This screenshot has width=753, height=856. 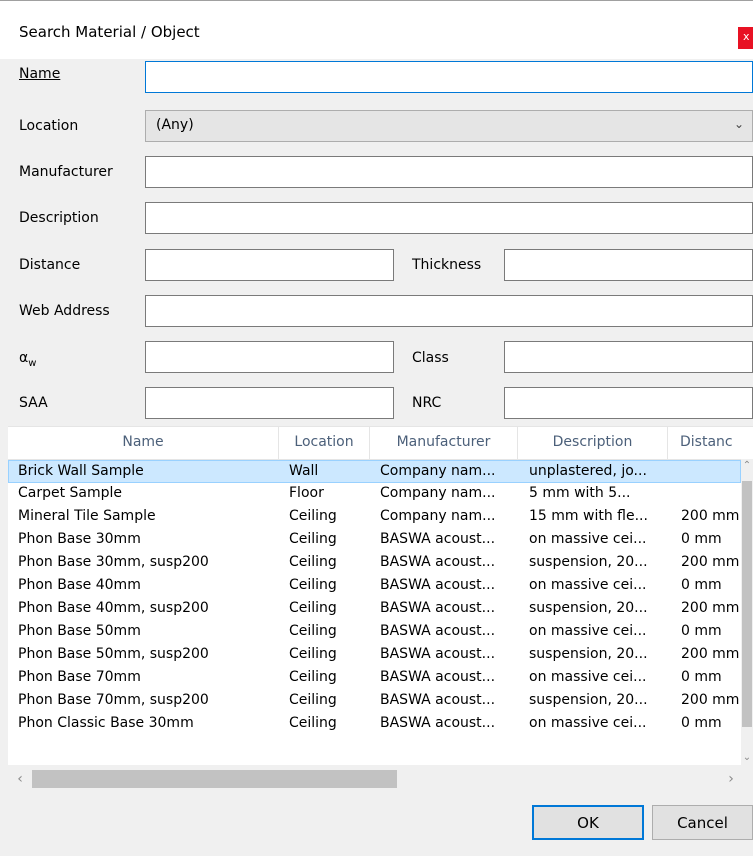 What do you see at coordinates (79, 539) in the screenshot?
I see `cell-name: Phon Base 30mm` at bounding box center [79, 539].